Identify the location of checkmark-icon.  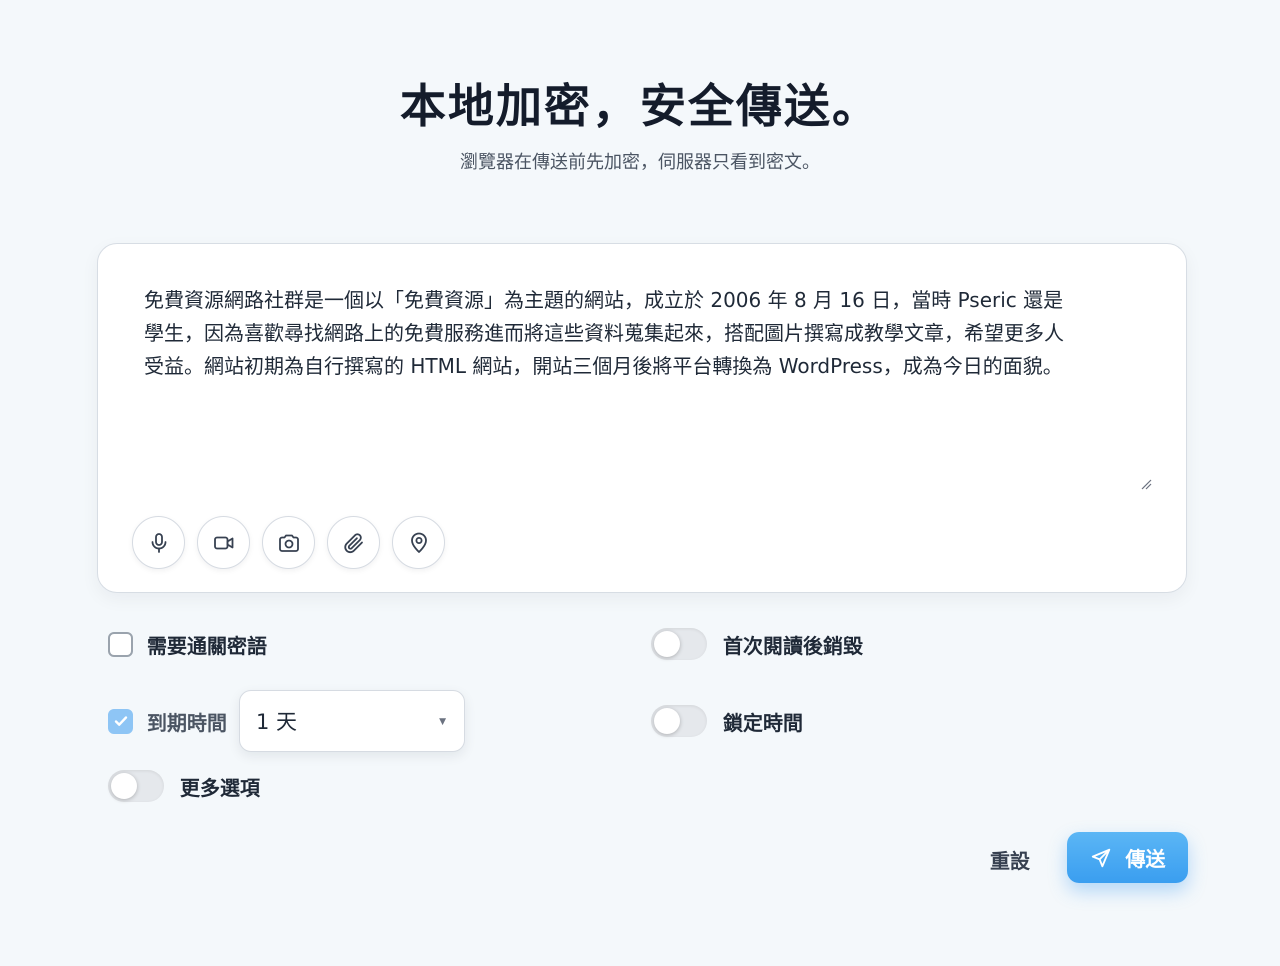
(120, 721).